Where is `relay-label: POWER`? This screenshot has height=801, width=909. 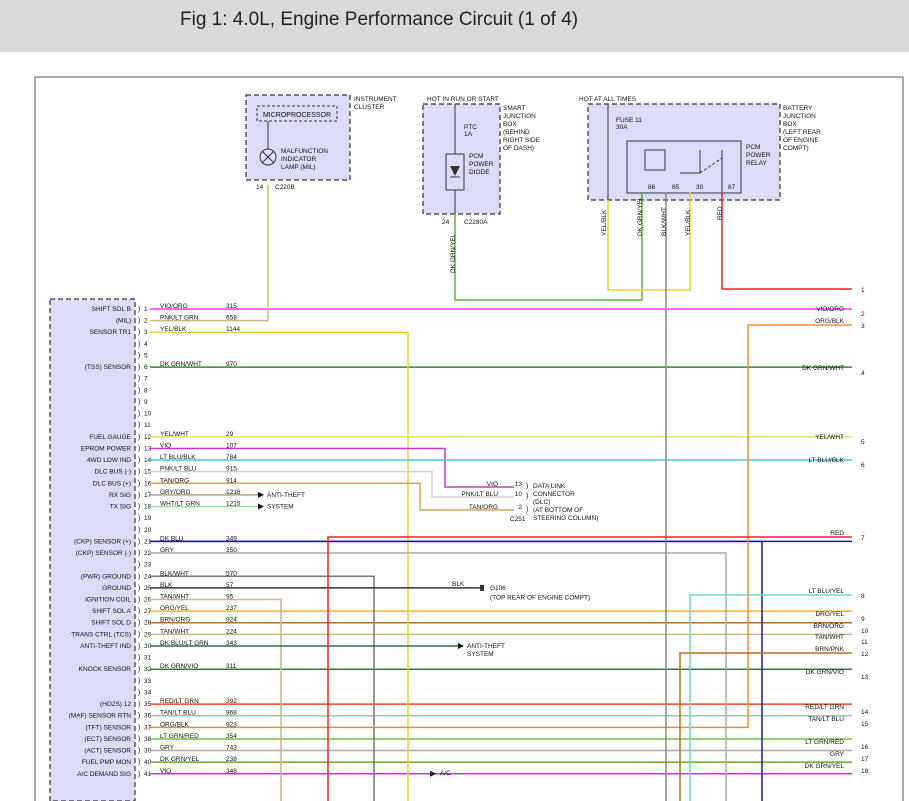
relay-label: POWER is located at coordinates (758, 155).